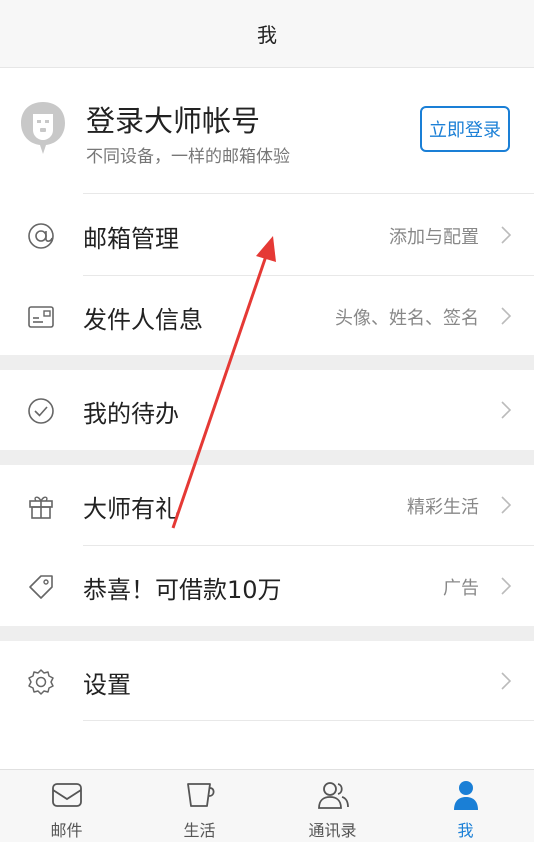 The image size is (534, 842). What do you see at coordinates (66, 795) in the screenshot?
I see `mail-icon` at bounding box center [66, 795].